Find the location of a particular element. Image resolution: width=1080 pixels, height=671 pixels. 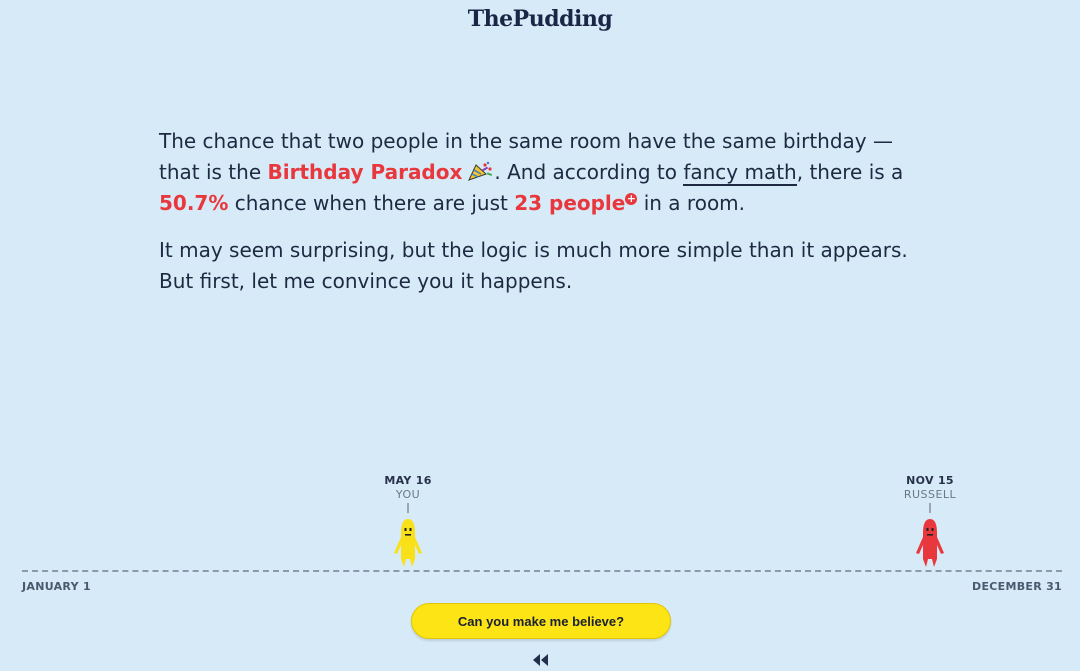

percent-highlight: 50.7% is located at coordinates (194, 203).